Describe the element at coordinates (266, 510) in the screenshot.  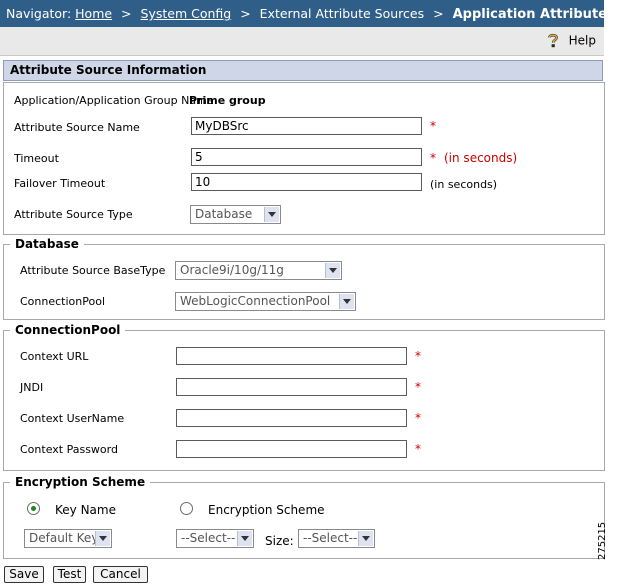
I see `encryption-scheme-radio-label: Encryption Scheme` at that location.